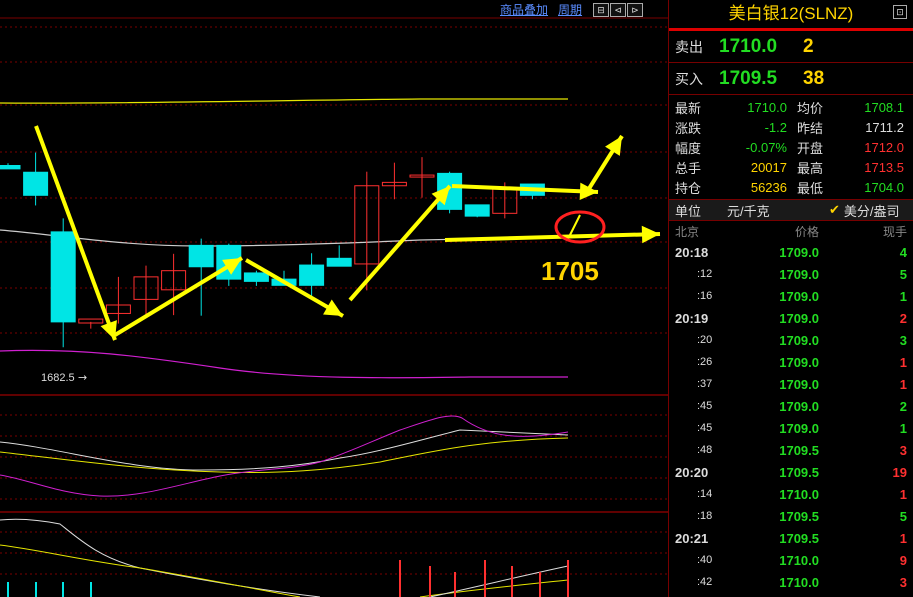  What do you see at coordinates (692, 538) in the screenshot?
I see `trade-time: 20:21` at bounding box center [692, 538].